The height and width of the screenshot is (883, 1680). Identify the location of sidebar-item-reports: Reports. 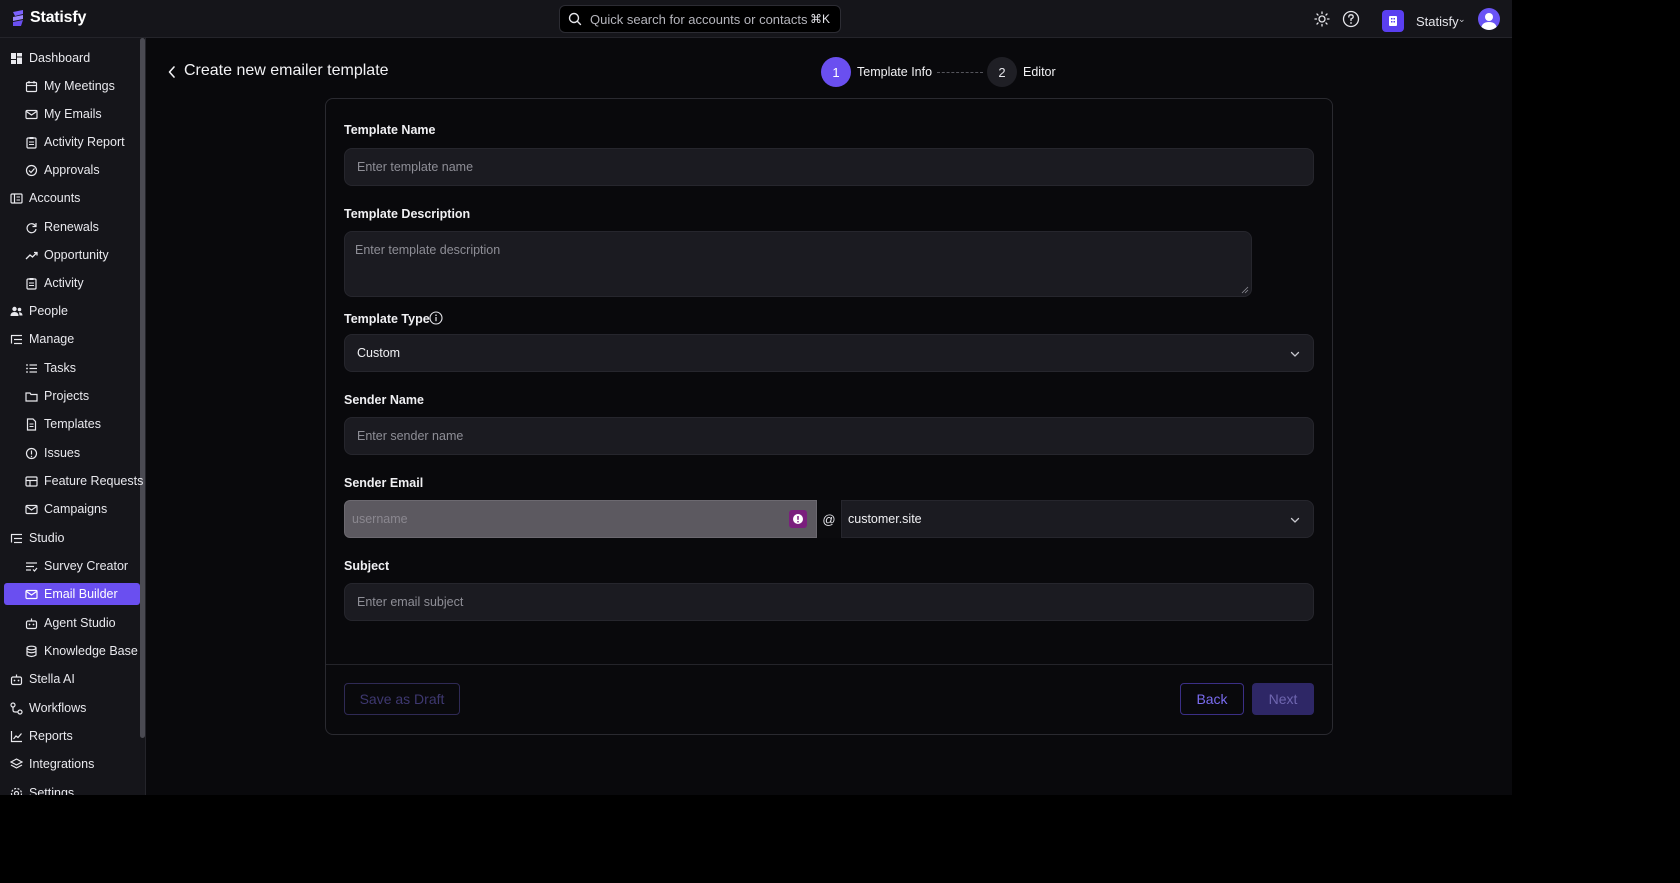
(41, 736).